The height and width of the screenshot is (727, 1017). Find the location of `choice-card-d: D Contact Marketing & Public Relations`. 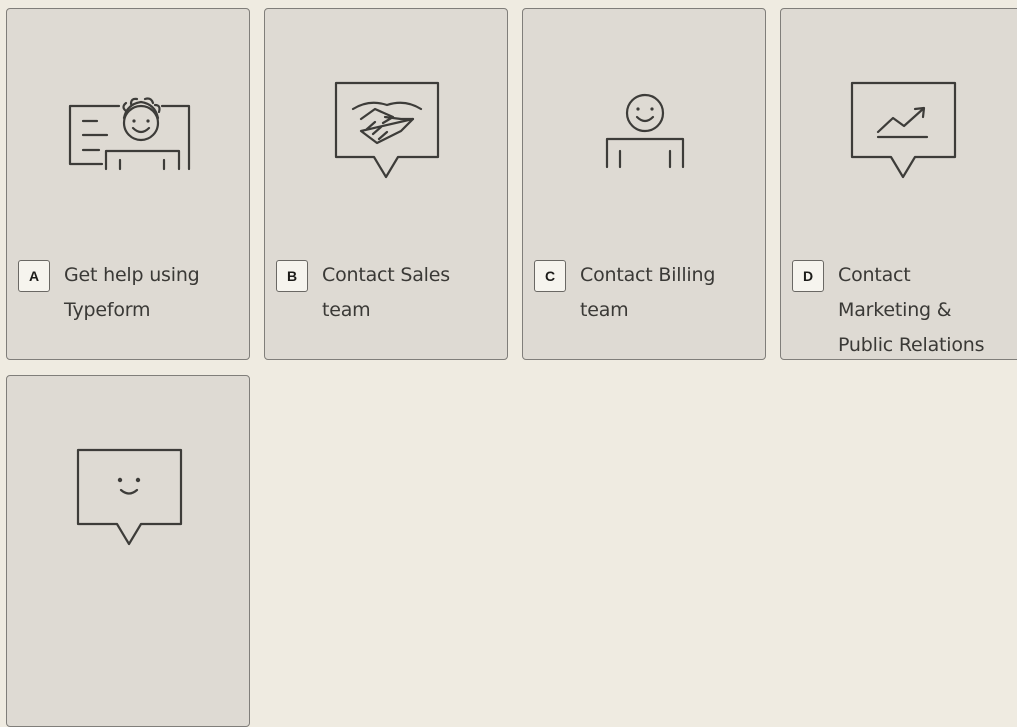

choice-card-d: D Contact Marketing & Public Relations is located at coordinates (898, 184).